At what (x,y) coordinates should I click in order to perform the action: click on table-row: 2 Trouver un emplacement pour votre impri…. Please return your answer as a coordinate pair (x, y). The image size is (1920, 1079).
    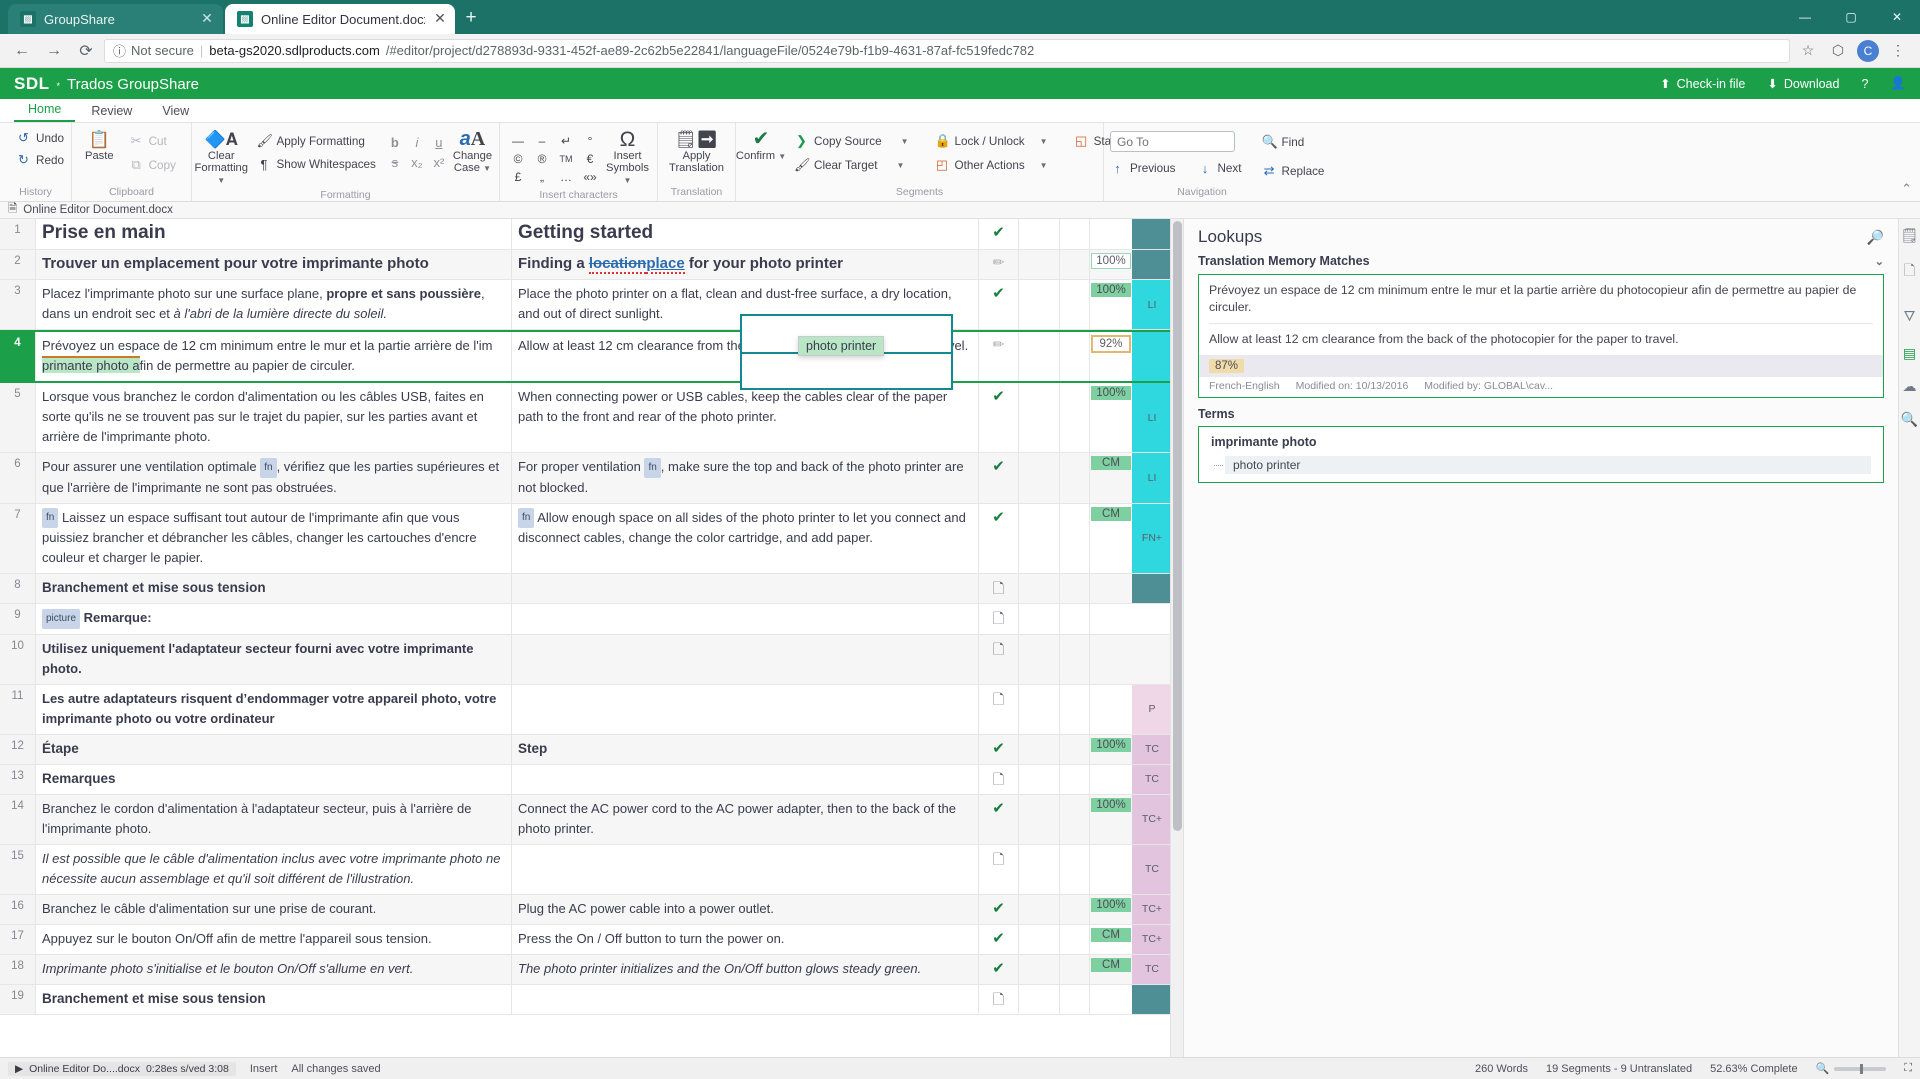
    Looking at the image, I should click on (586, 265).